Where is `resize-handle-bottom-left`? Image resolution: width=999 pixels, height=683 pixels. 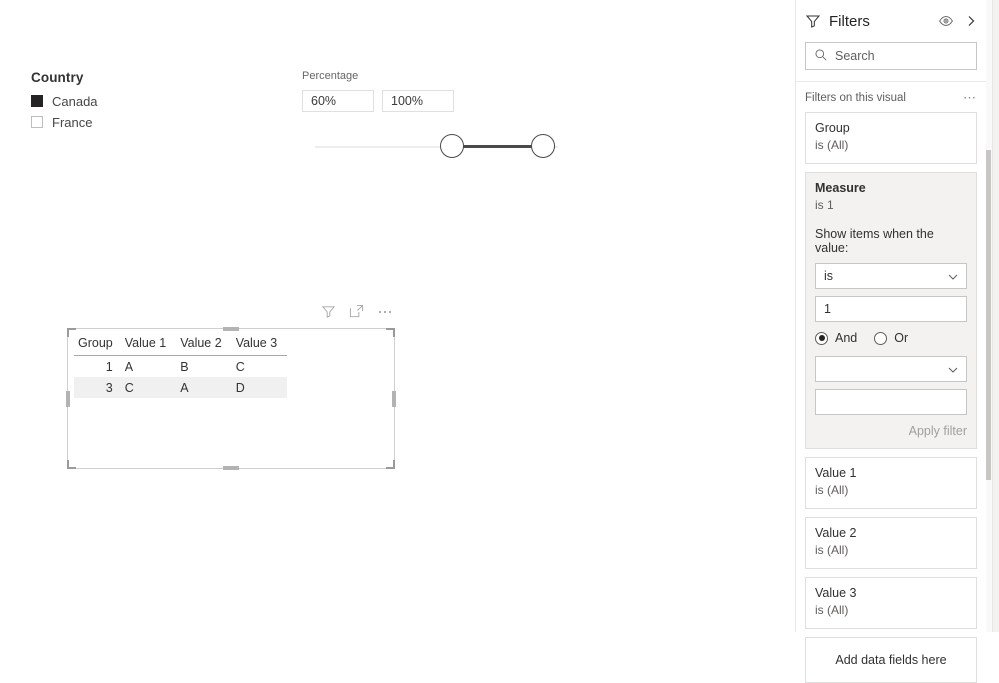 resize-handle-bottom-left is located at coordinates (71, 464).